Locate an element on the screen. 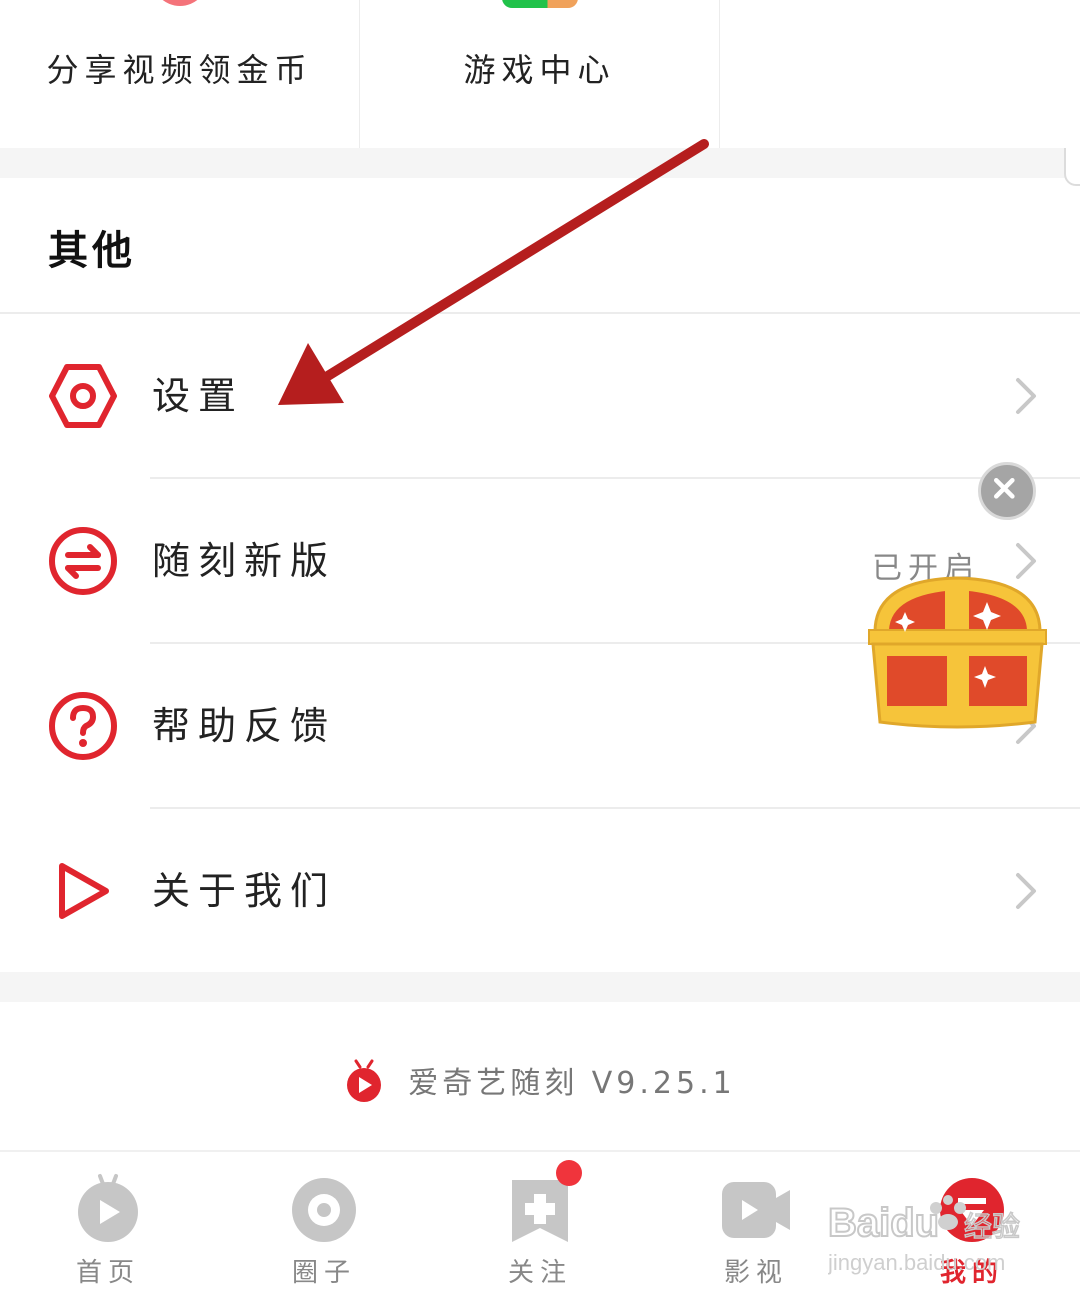 This screenshot has height=1302, width=1080. version-text: 爱奇艺随刻 V9.25.1 is located at coordinates (572, 1083).